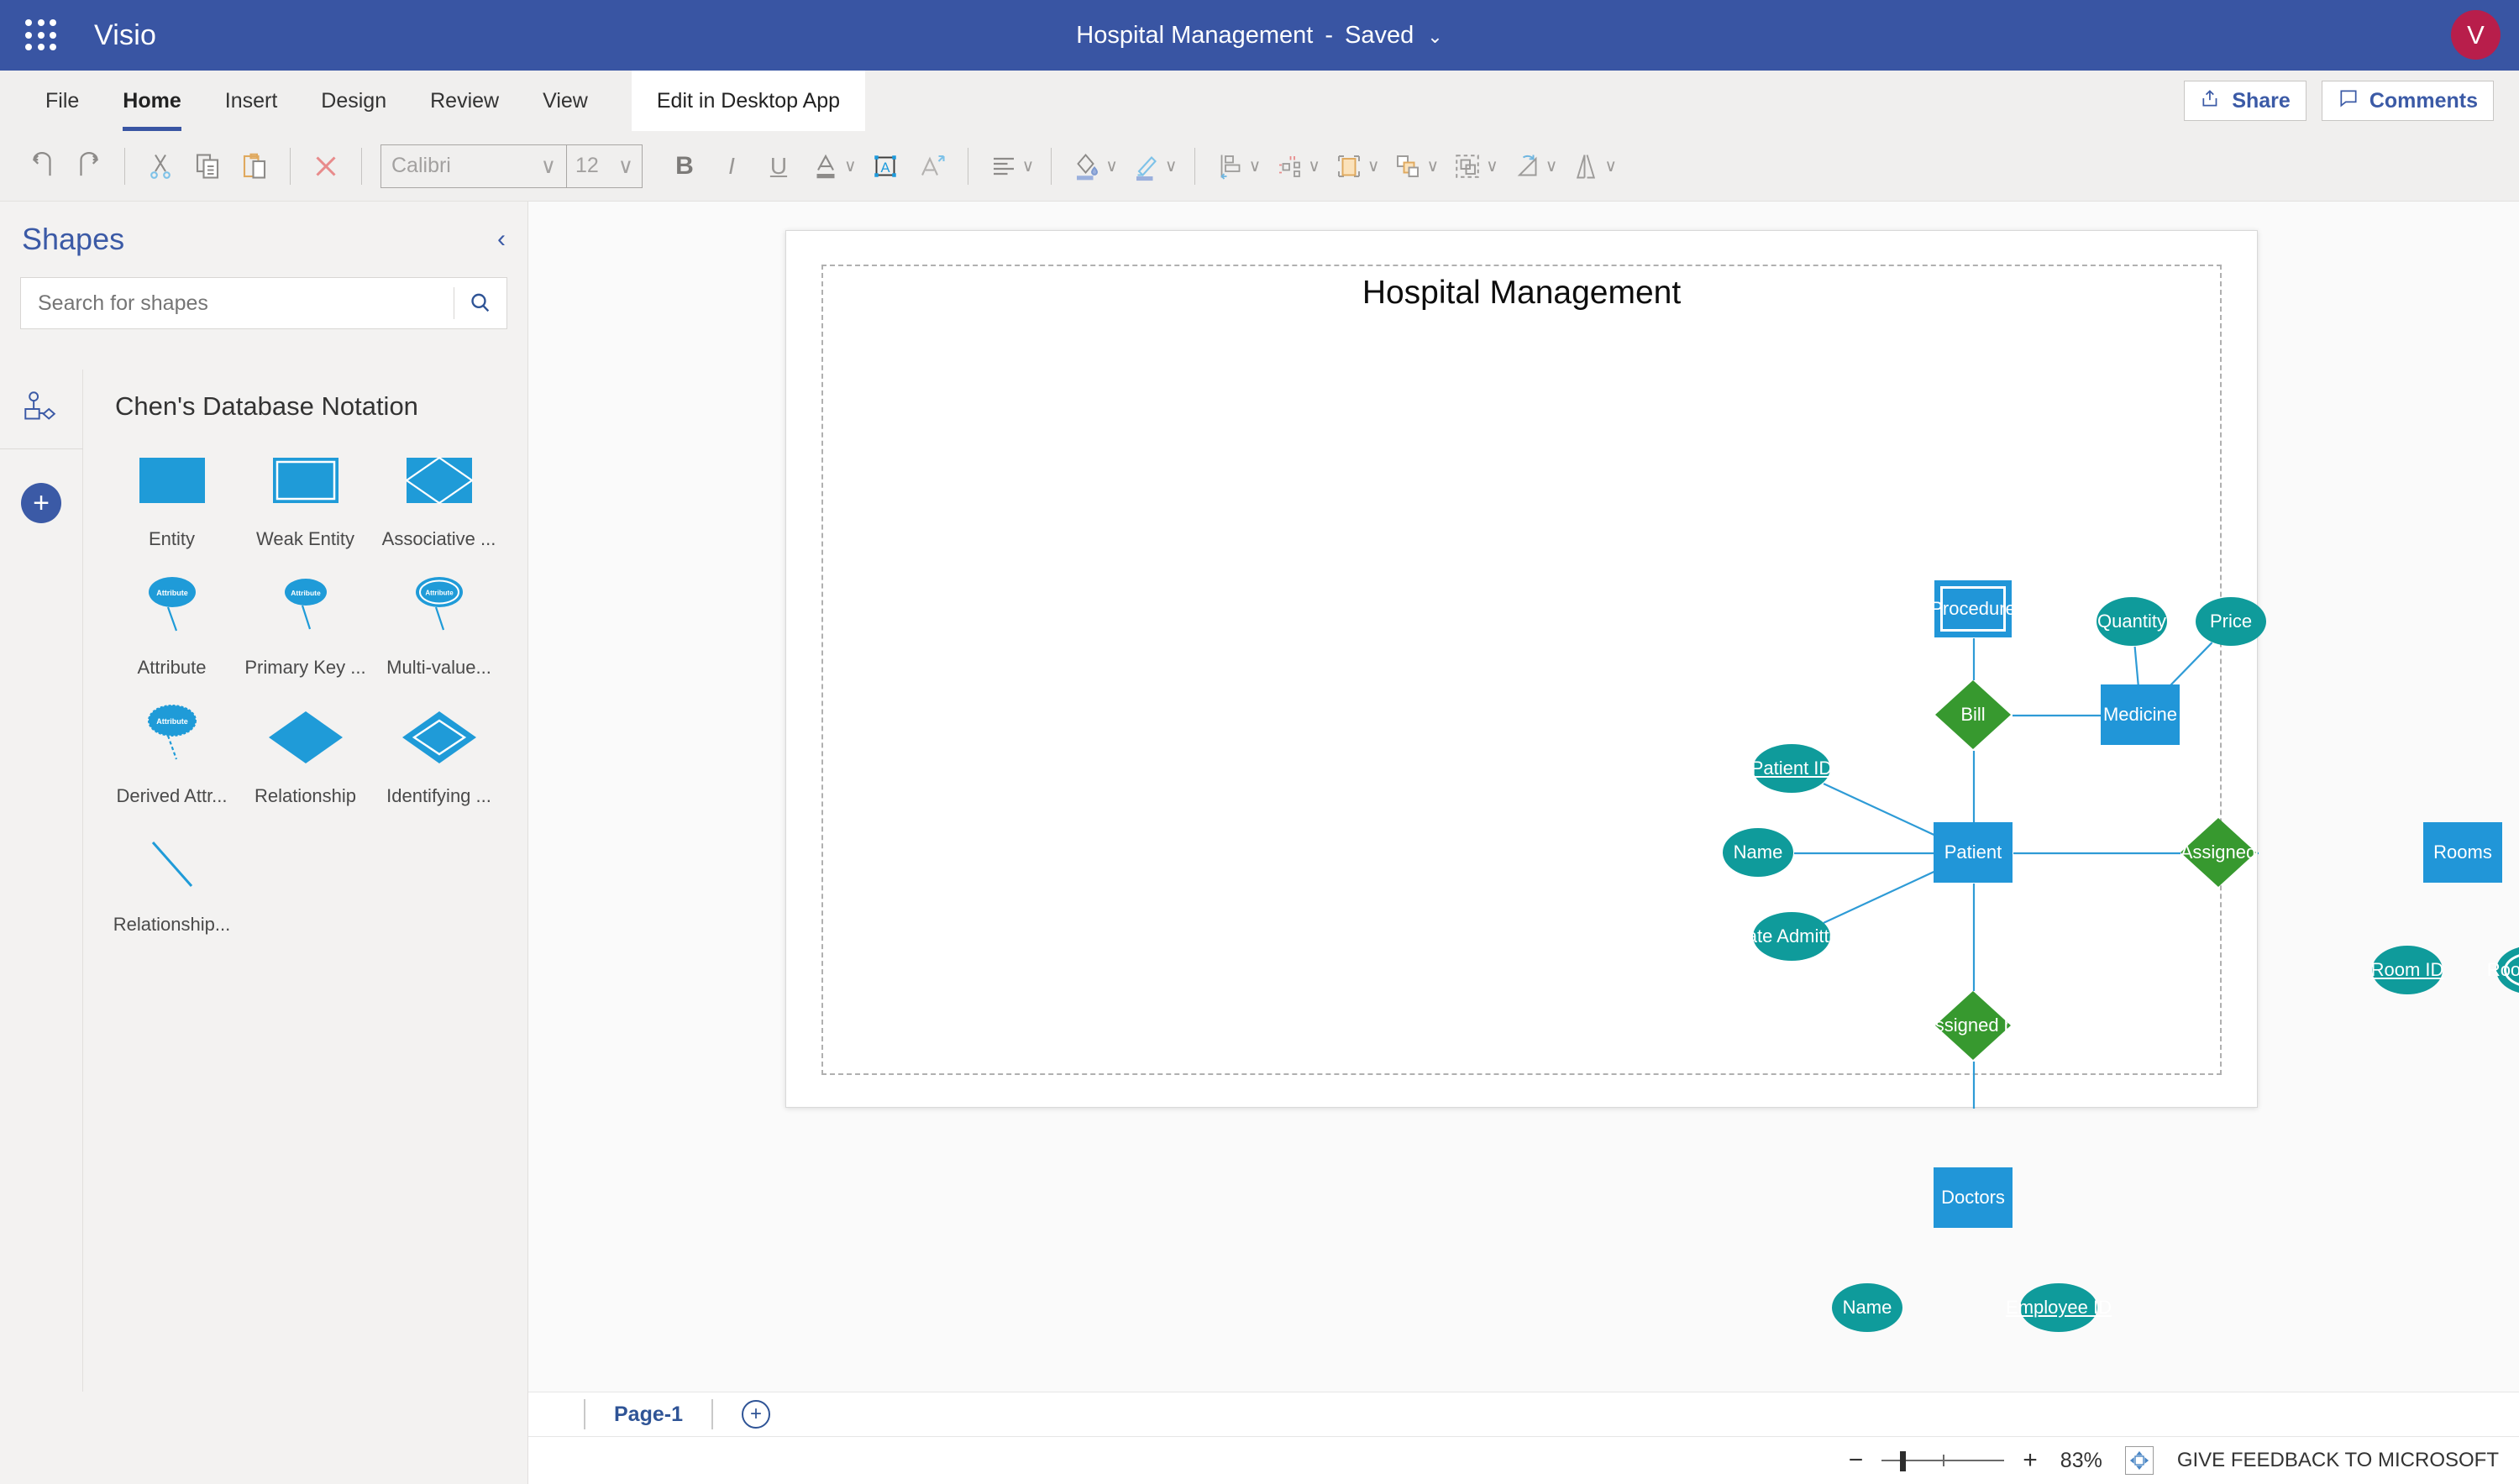  Describe the element at coordinates (474, 166) in the screenshot. I see `font-name-dropdown: Calibri ∨` at that location.